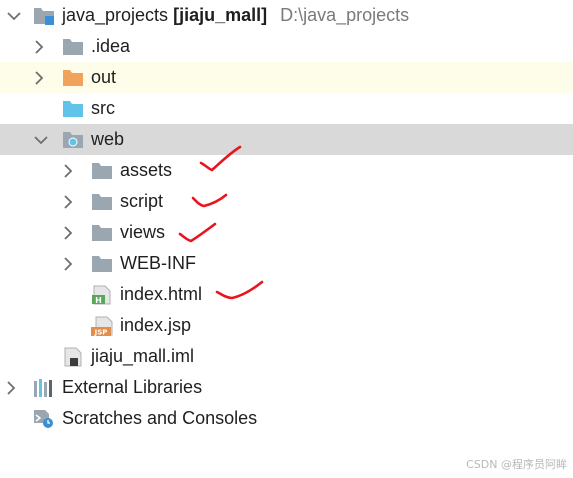  I want to click on script-label: script, so click(142, 201).